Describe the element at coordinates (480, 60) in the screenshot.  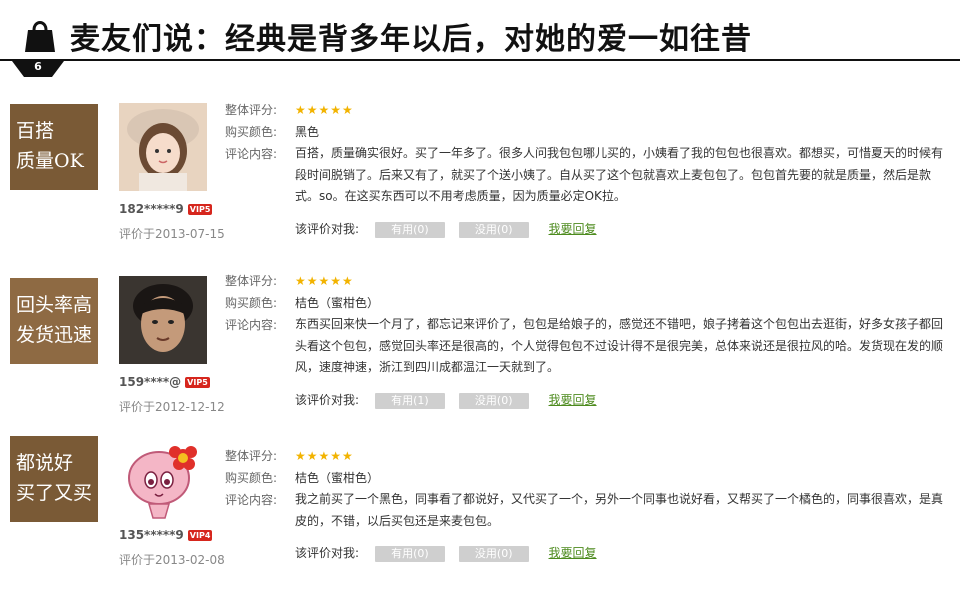
I see `header-divider` at that location.